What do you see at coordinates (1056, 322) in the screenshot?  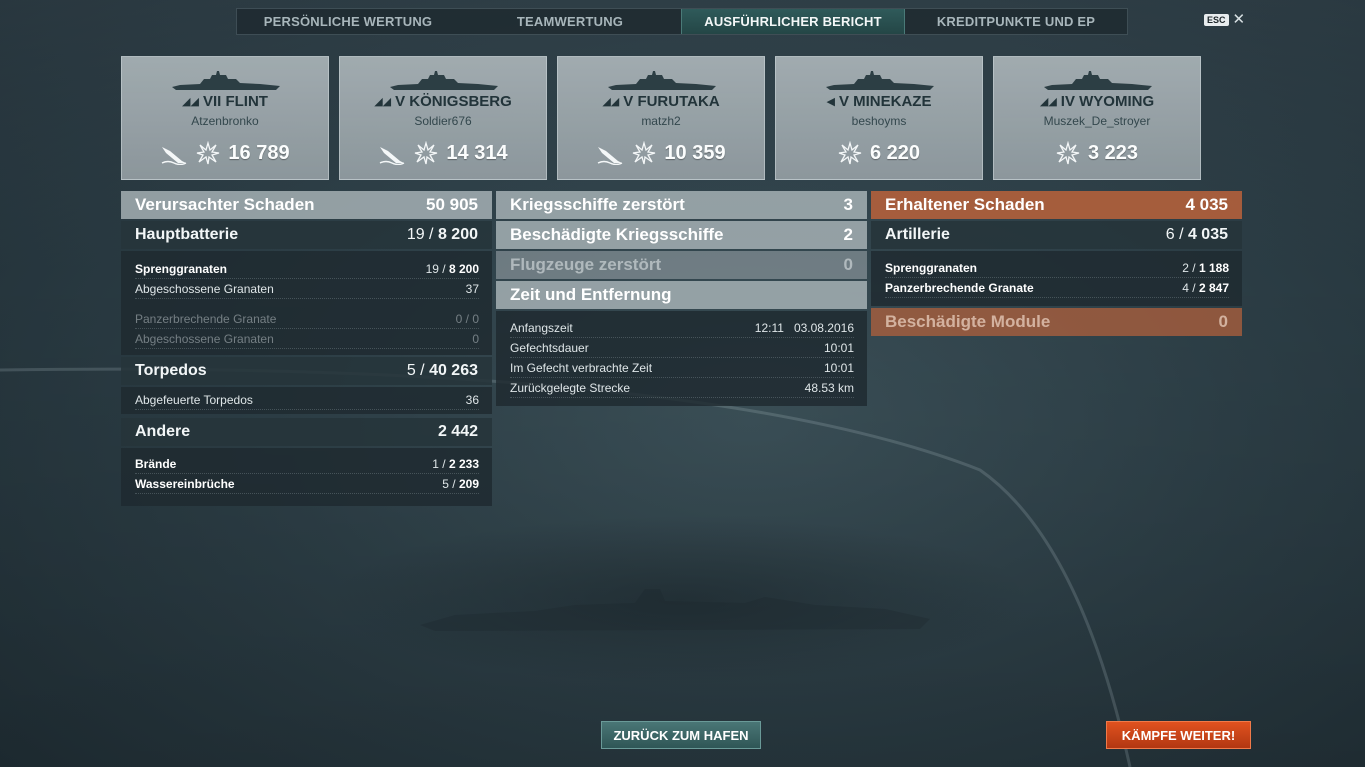 I see `damaged-modules-header: Beschädigte Module 0` at bounding box center [1056, 322].